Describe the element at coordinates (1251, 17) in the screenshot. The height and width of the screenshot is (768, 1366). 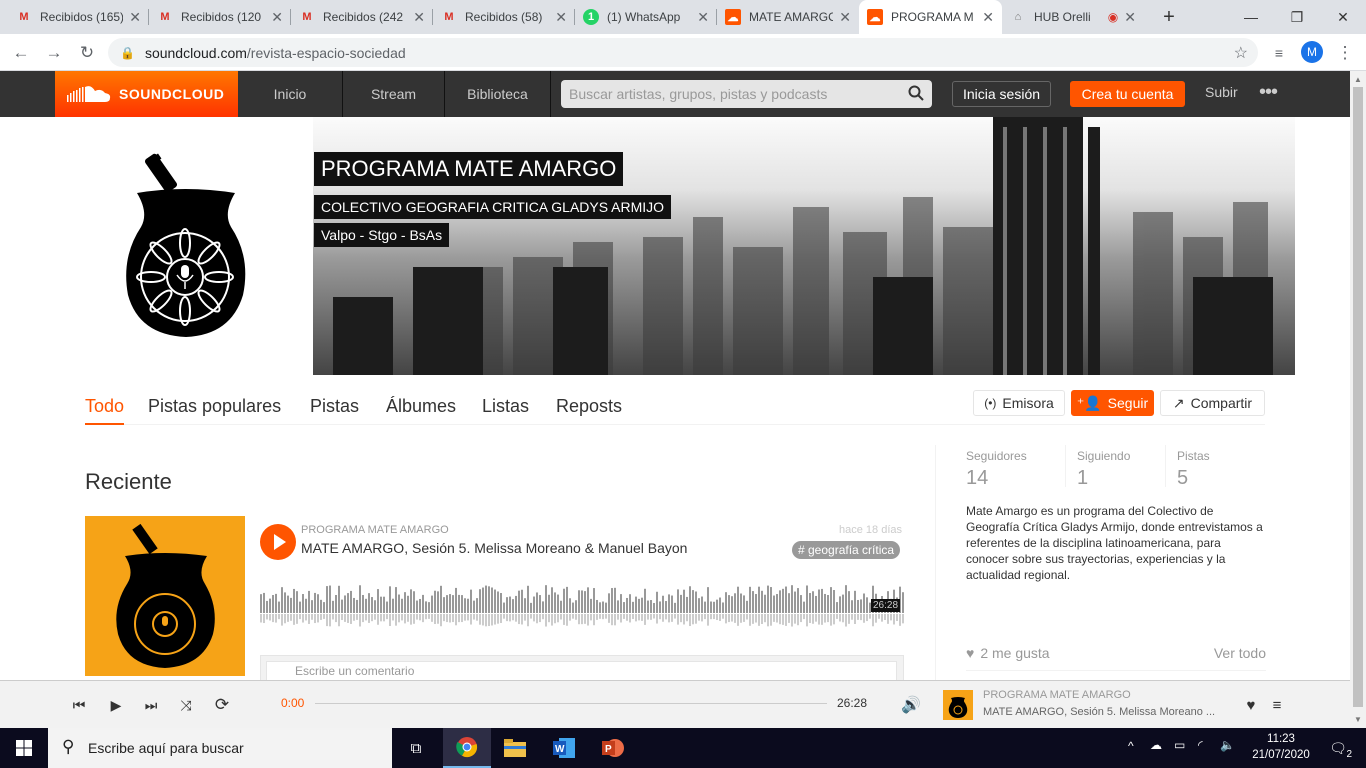
I see `minimize-button: —` at that location.